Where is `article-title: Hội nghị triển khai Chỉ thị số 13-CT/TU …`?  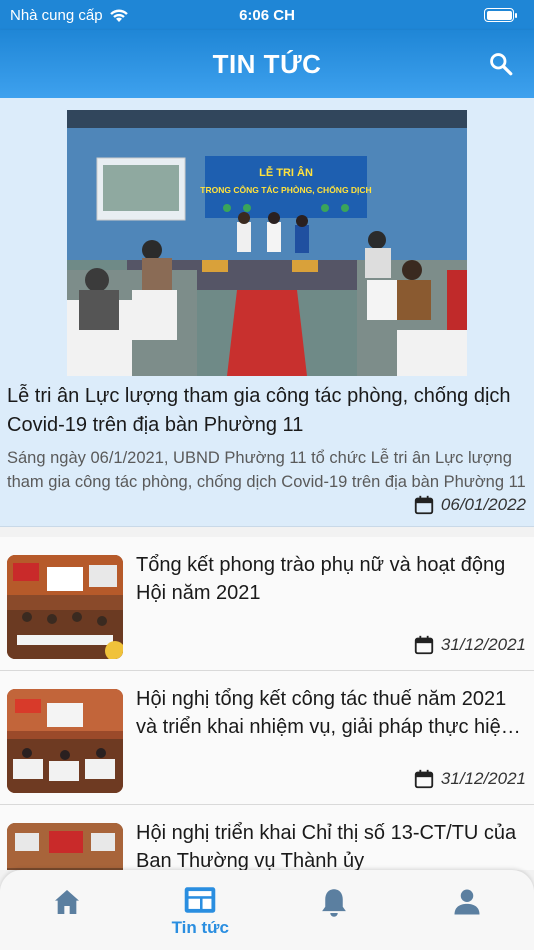
article-title: Hội nghị triển khai Chỉ thị số 13-CT/TU … is located at coordinates (326, 846).